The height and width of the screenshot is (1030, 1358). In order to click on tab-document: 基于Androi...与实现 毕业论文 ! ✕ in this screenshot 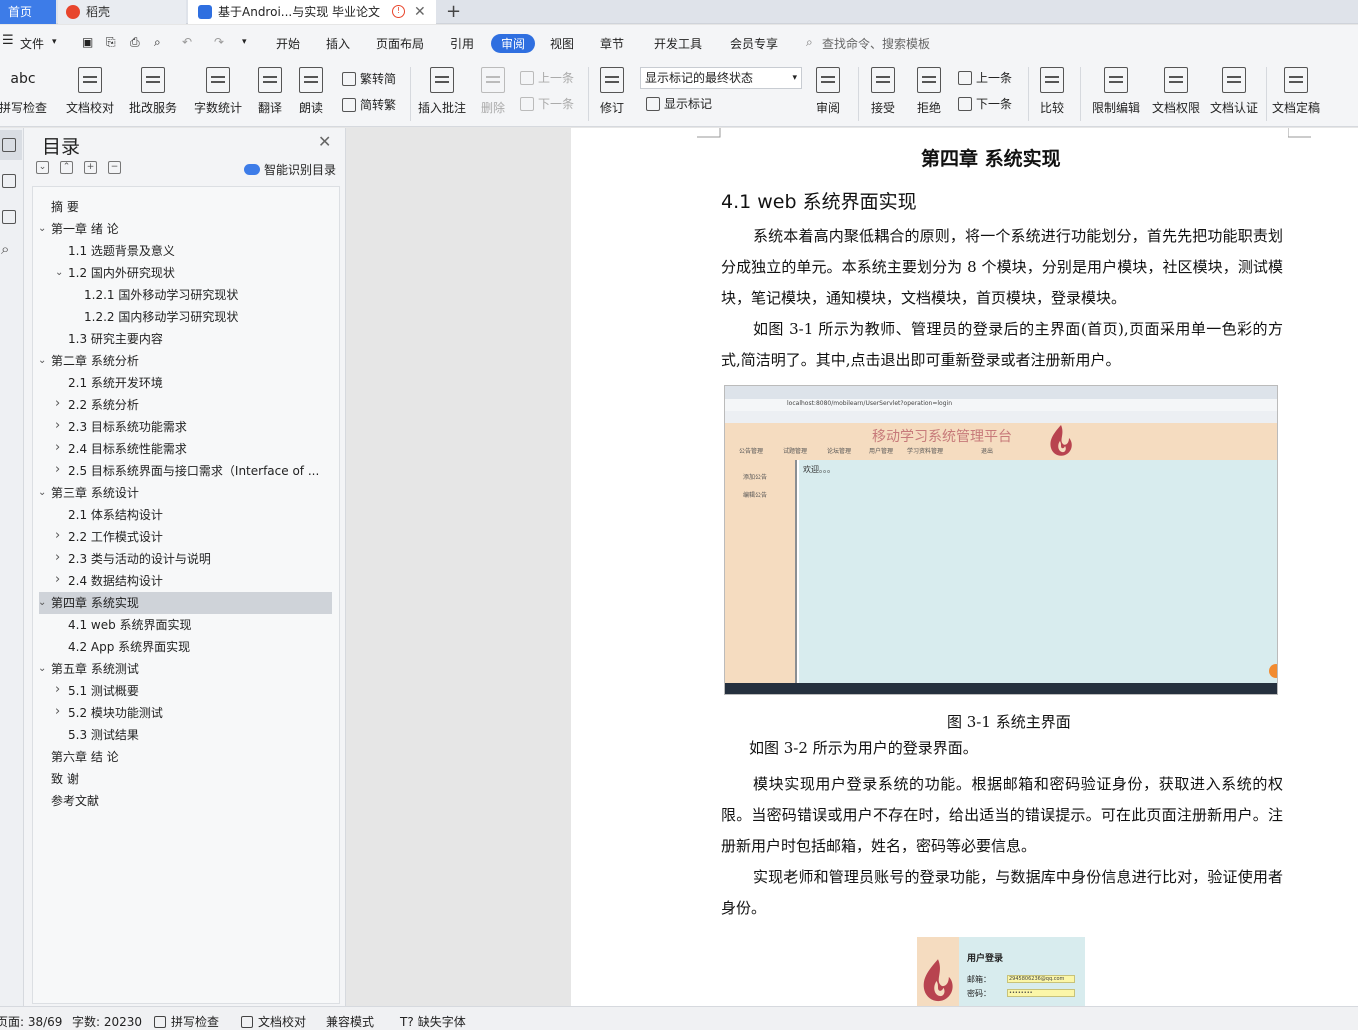, I will do `click(312, 12)`.